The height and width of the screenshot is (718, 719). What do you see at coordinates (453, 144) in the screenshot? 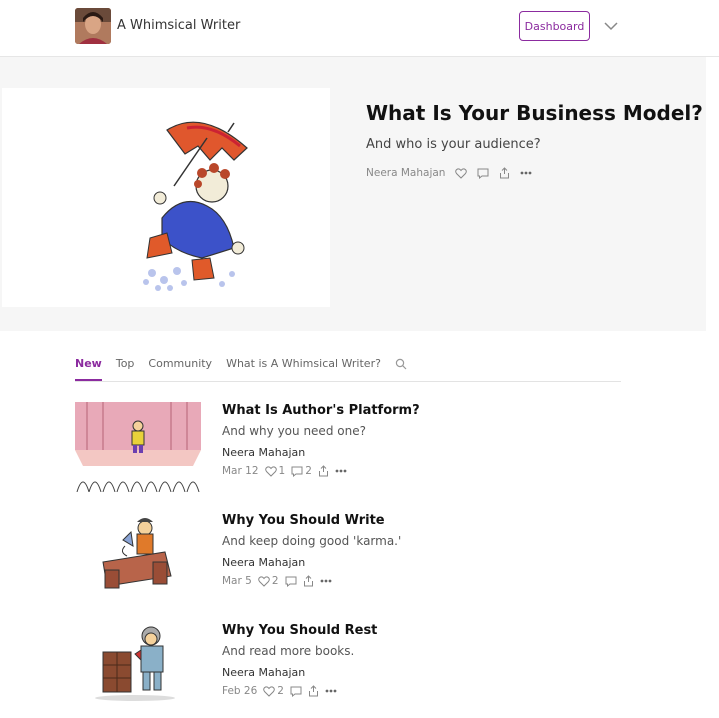
I see `featured-post-subtitle: And who is your audience?` at bounding box center [453, 144].